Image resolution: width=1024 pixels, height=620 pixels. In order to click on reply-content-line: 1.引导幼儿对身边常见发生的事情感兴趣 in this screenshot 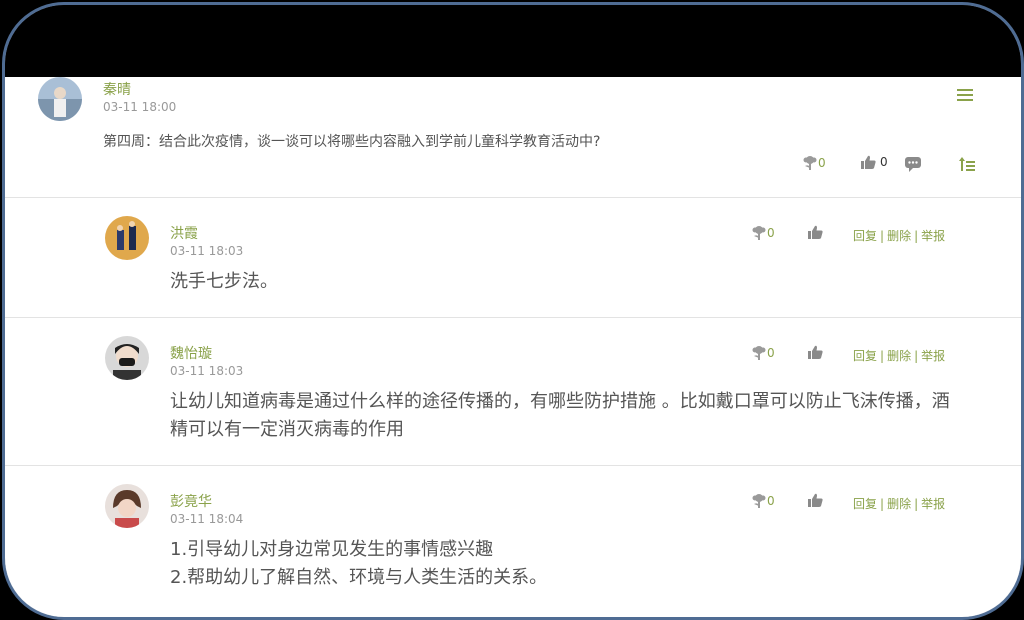, I will do `click(332, 549)`.